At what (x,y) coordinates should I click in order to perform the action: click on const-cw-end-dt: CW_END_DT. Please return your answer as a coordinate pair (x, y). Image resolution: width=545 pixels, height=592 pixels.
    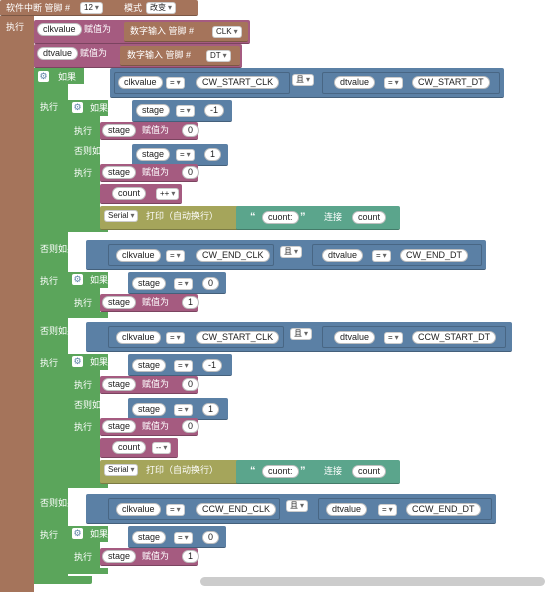
    Looking at the image, I should click on (434, 255).